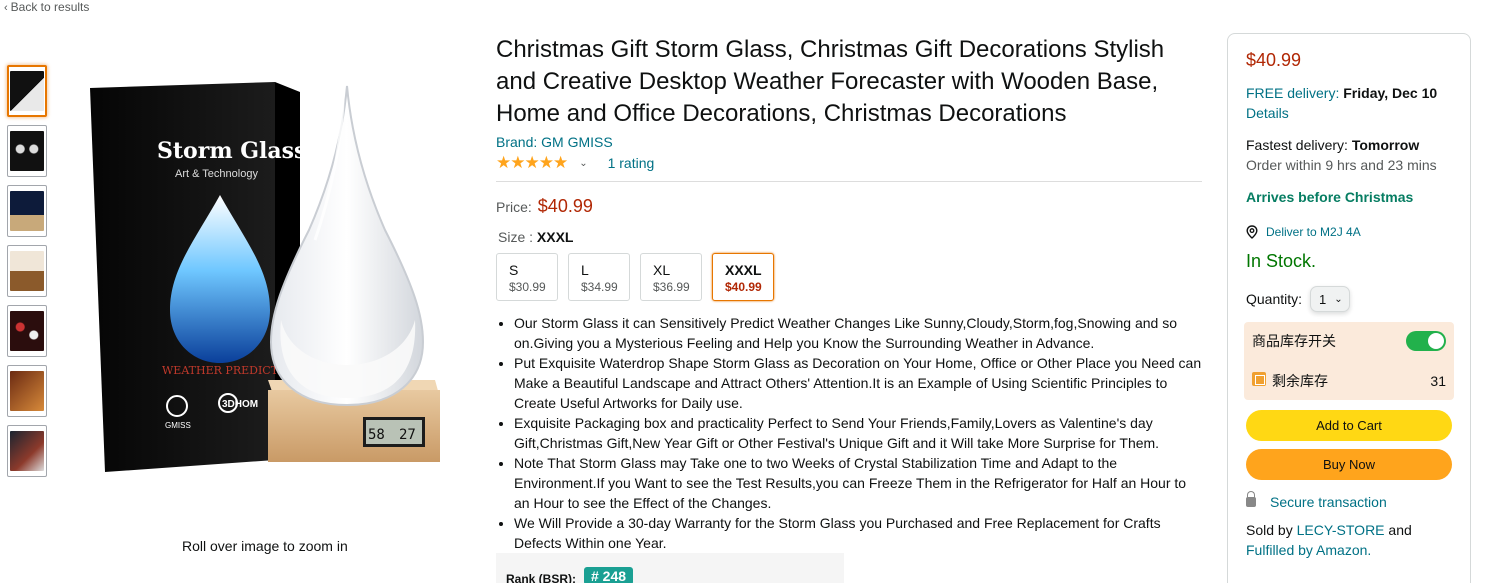  Describe the element at coordinates (1274, 60) in the screenshot. I see `buybox-price: $40.99` at that location.